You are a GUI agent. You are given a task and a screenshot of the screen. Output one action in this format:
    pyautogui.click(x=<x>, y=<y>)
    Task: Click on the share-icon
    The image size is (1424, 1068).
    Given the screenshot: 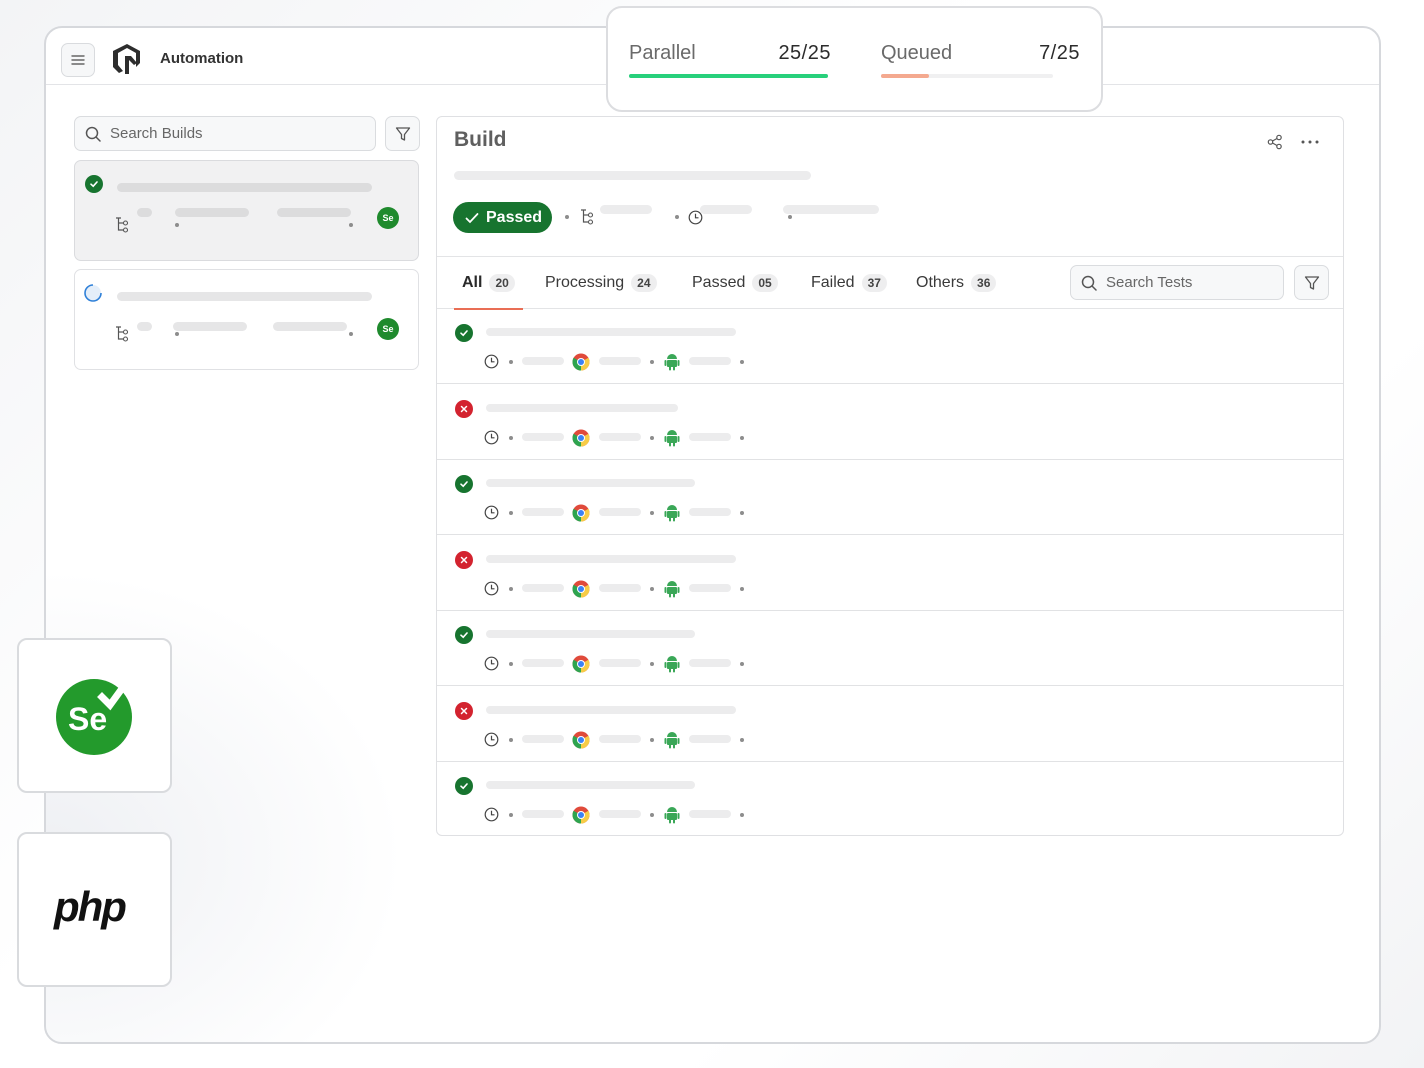 What is the action you would take?
    pyautogui.click(x=1274, y=142)
    